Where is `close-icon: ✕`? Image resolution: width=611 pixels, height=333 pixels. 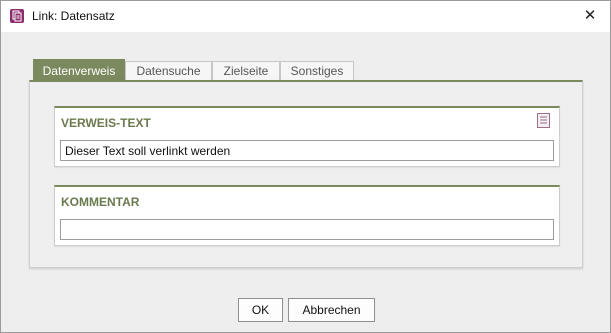
close-icon: ✕ is located at coordinates (590, 16).